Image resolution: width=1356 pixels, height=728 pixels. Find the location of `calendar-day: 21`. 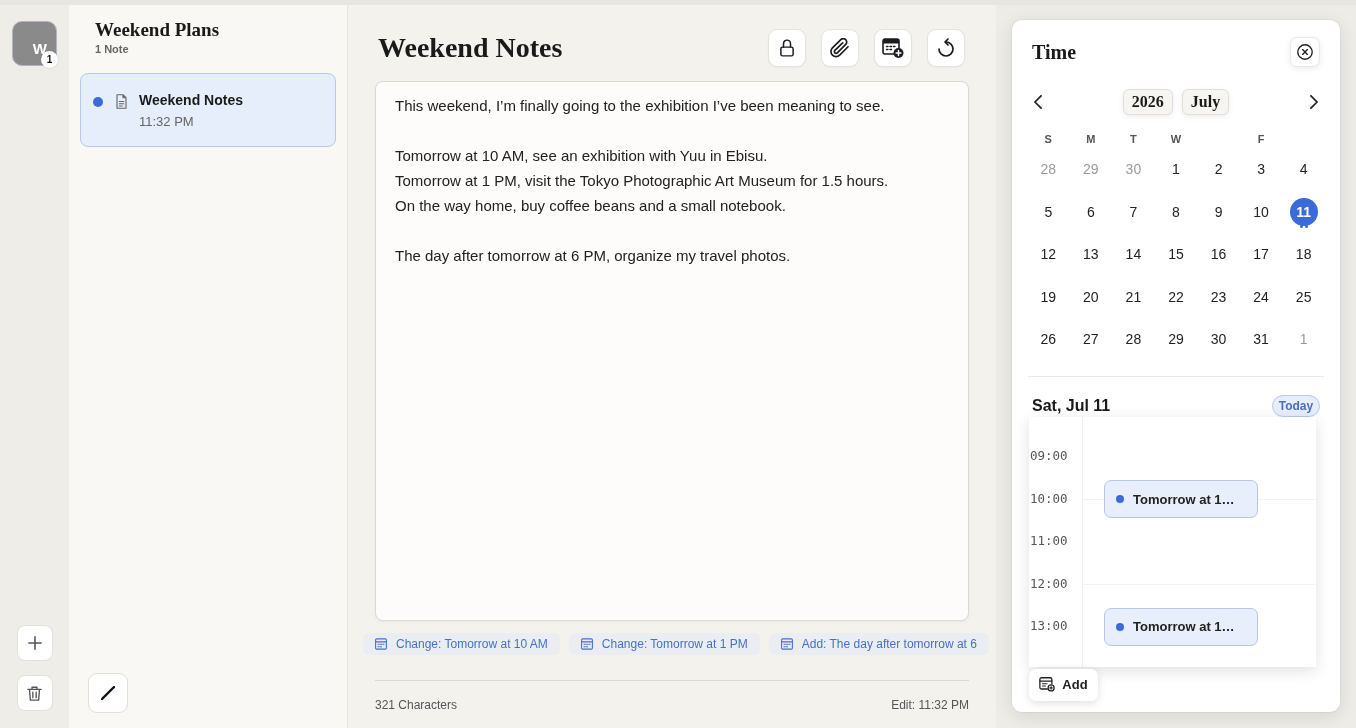

calendar-day: 21 is located at coordinates (1133, 296).